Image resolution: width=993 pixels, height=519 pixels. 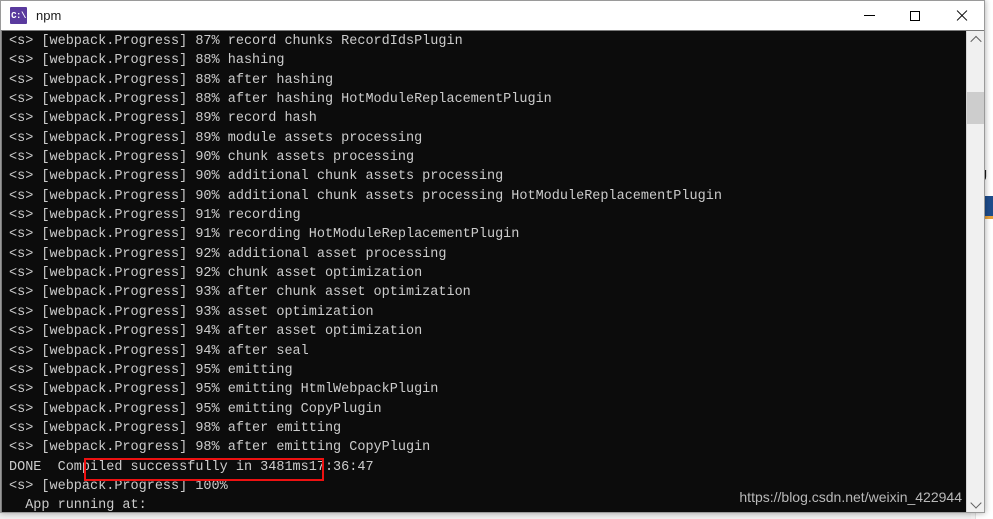 I want to click on watermark-text: https://blog.csdn.net/weixin_422944, so click(x=850, y=497).